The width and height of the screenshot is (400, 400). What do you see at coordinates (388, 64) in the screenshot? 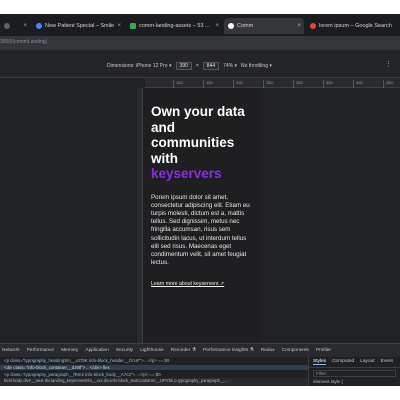
I see `more-options-icon: ⋮` at bounding box center [388, 64].